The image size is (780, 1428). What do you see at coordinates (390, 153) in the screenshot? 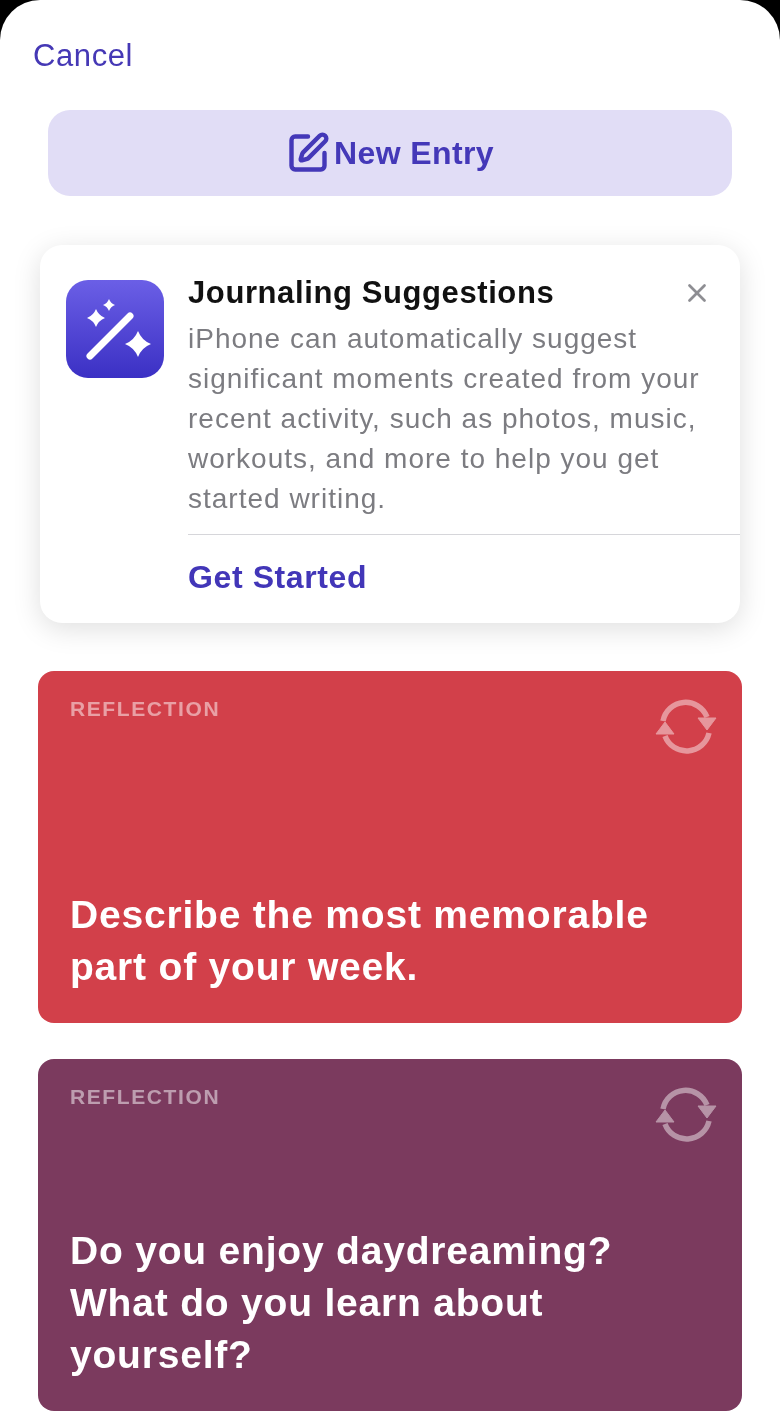
I see `new-entry-button: New Entry` at bounding box center [390, 153].